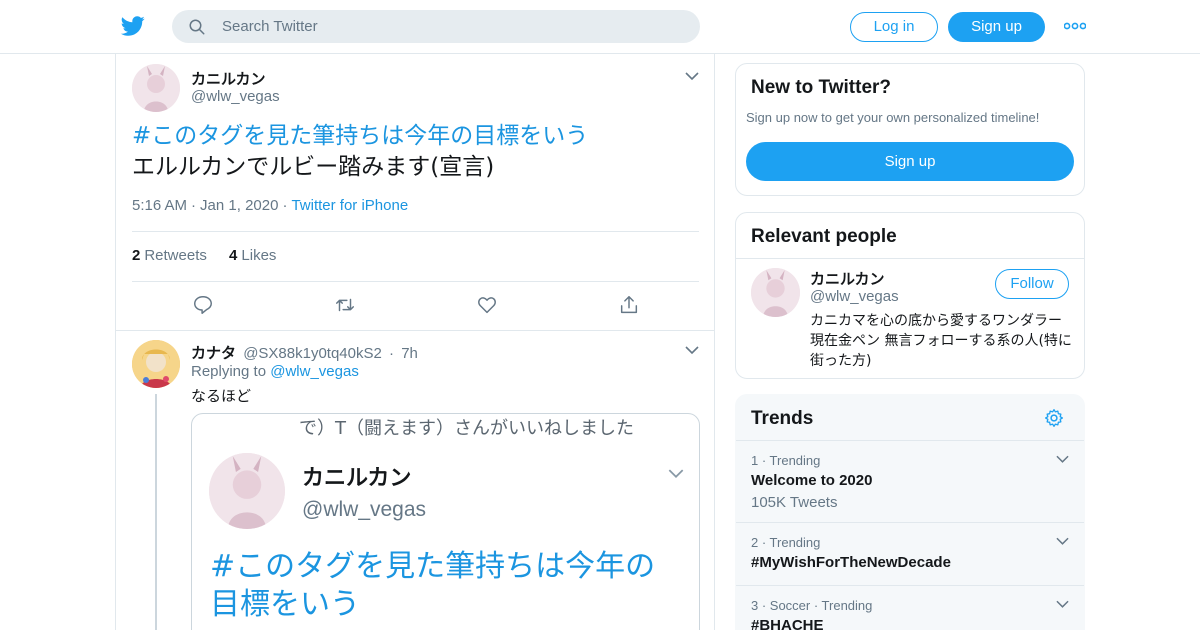 Image resolution: width=1200 pixels, height=630 pixels. Describe the element at coordinates (1032, 284) in the screenshot. I see `follow-button: Follow` at that location.